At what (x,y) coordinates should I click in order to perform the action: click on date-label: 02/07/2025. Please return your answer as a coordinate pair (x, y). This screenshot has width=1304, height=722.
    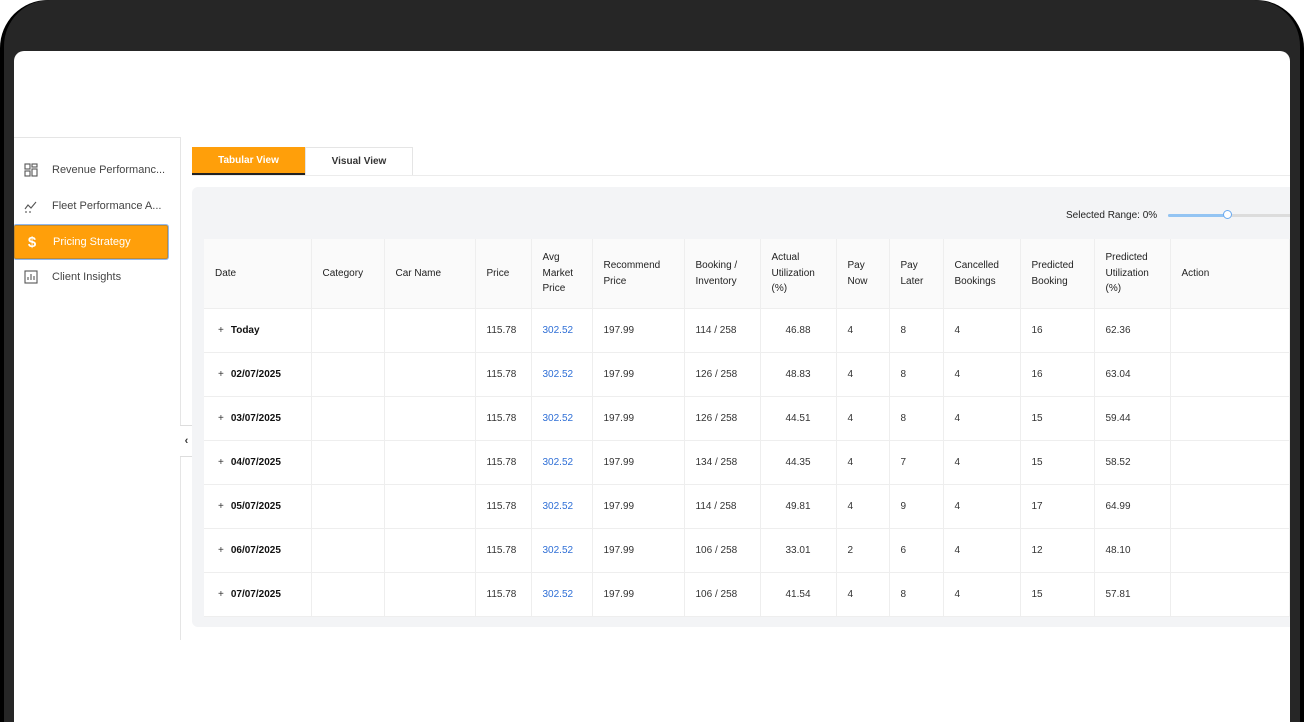
    Looking at the image, I should click on (255, 374).